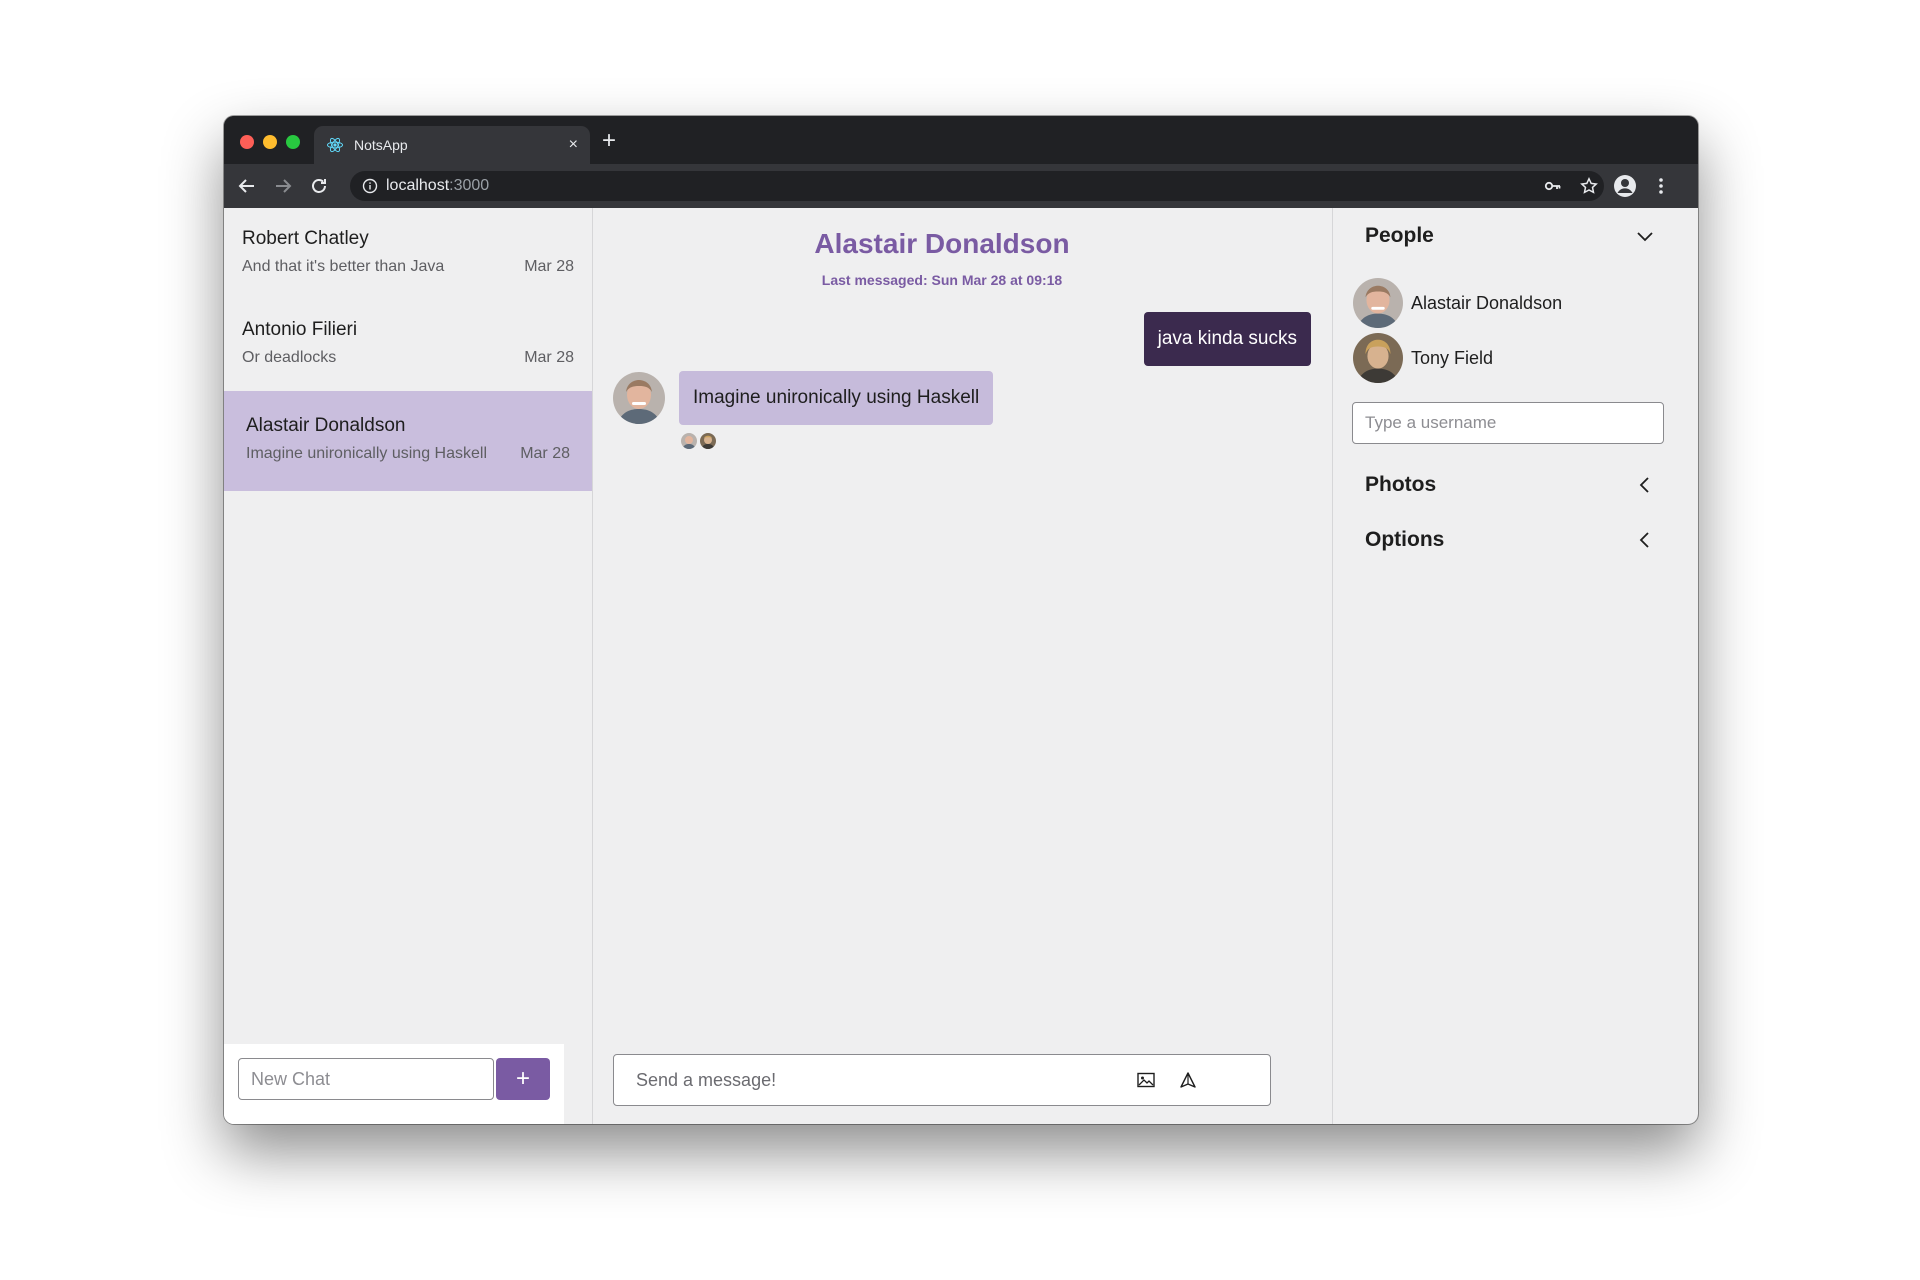  Describe the element at coordinates (289, 357) in the screenshot. I see `chat-preview: Or deadlocks` at that location.